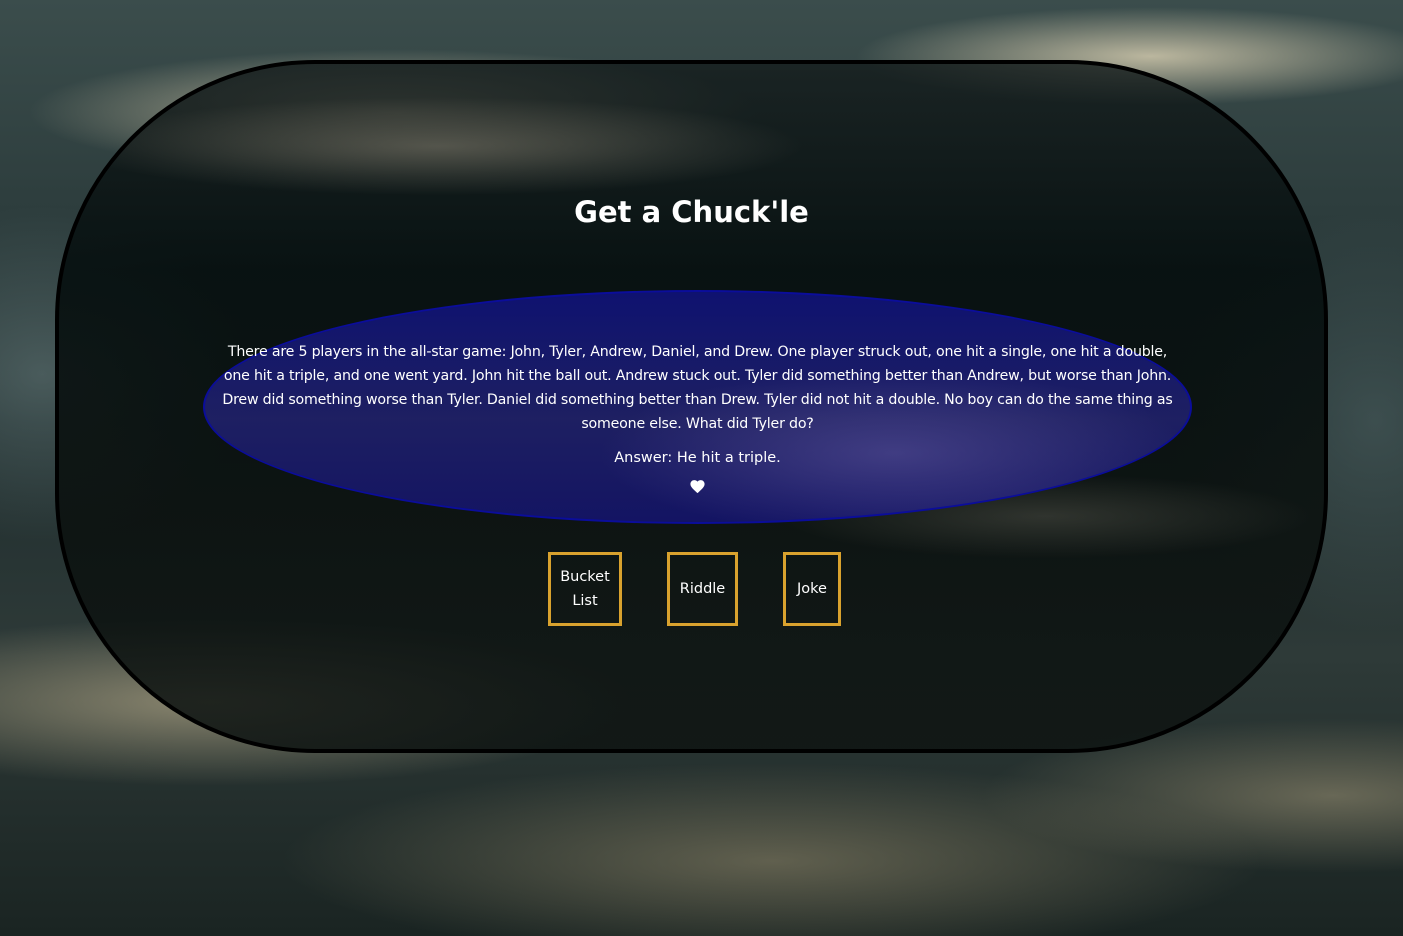 This screenshot has height=936, width=1403. Describe the element at coordinates (697, 458) in the screenshot. I see `riddle-answer: Answer: He hit a triple.` at that location.